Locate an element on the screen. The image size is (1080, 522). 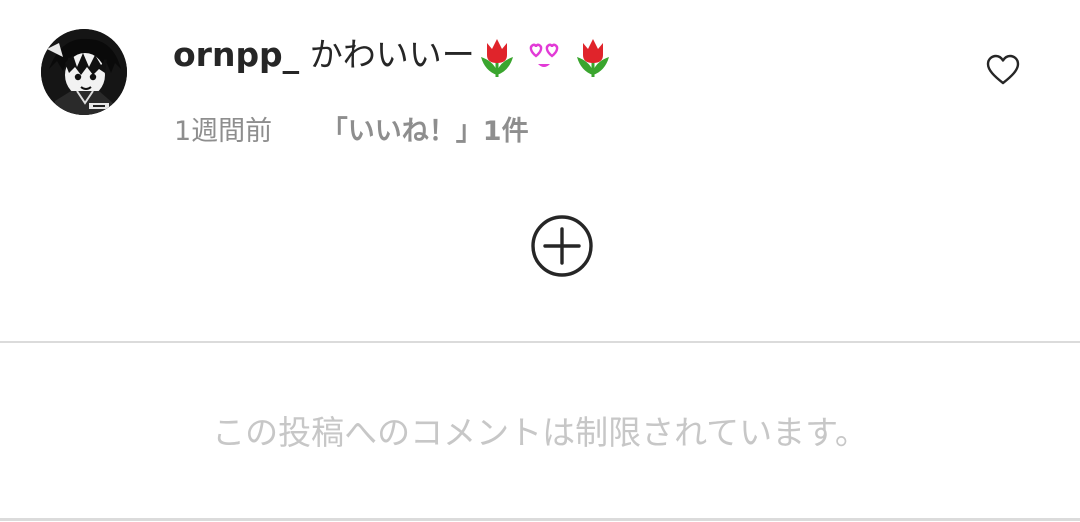
avatar-image is located at coordinates (84, 72).